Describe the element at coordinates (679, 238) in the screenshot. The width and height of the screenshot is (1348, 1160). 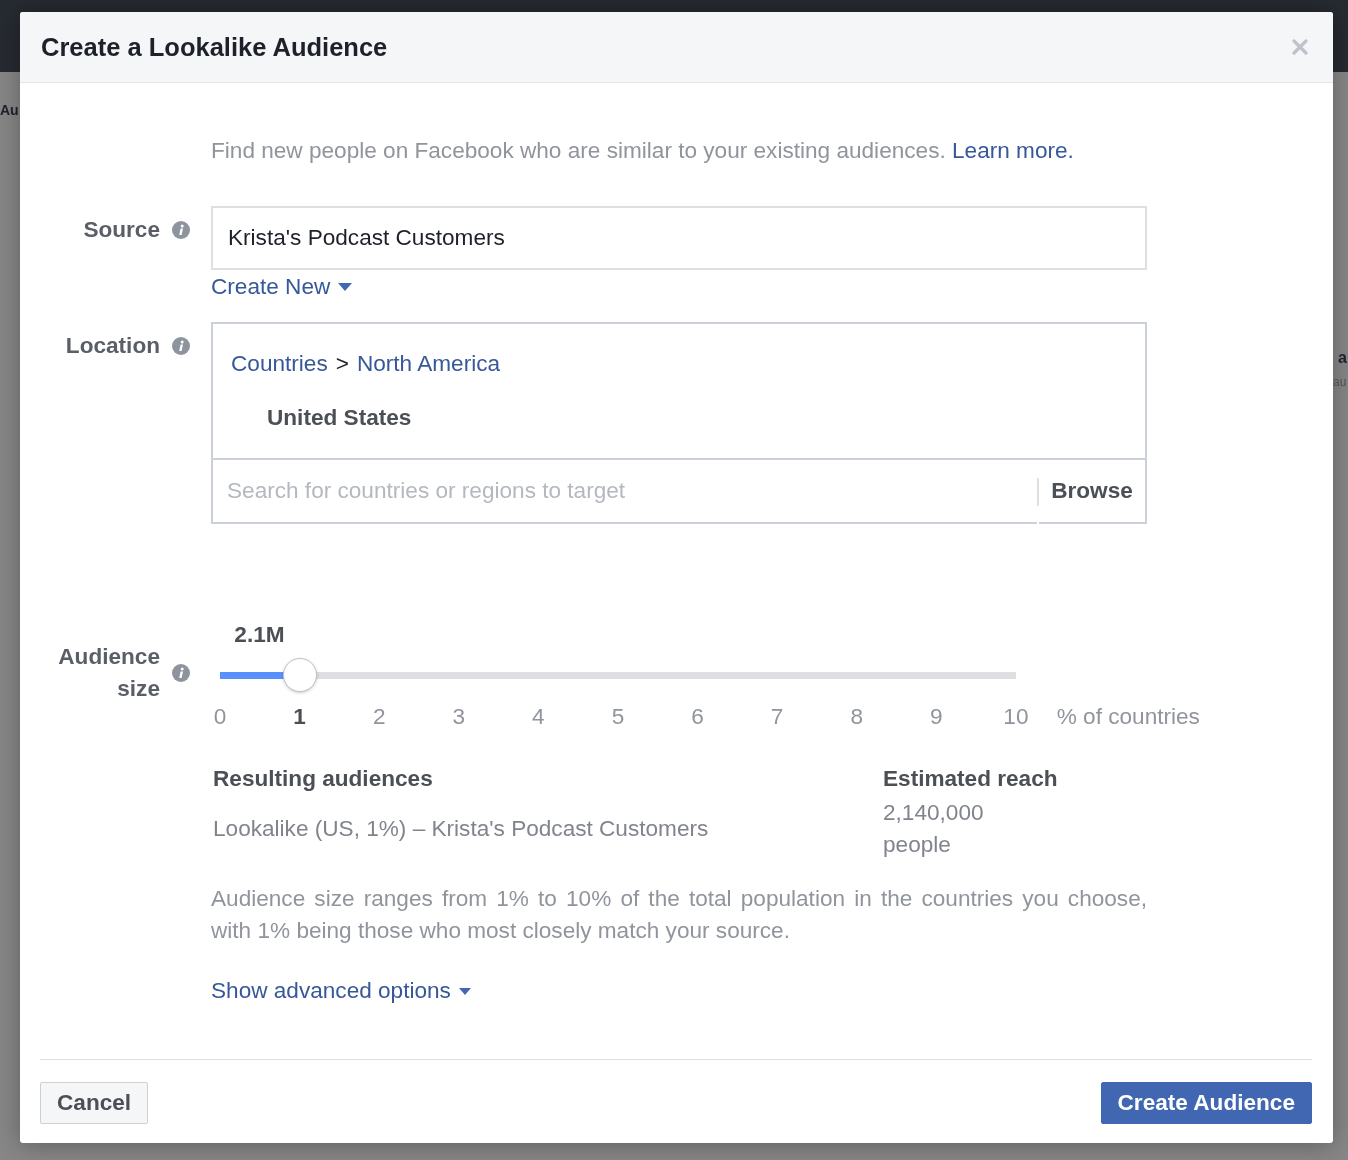
I see `source-field: Krista's Podcast Customers` at that location.